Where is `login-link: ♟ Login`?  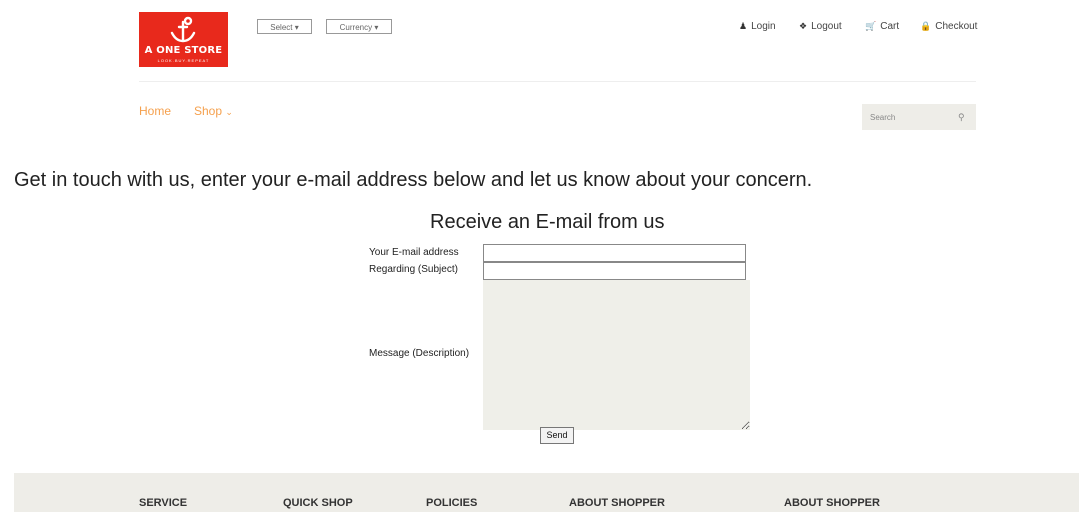 login-link: ♟ Login is located at coordinates (757, 26).